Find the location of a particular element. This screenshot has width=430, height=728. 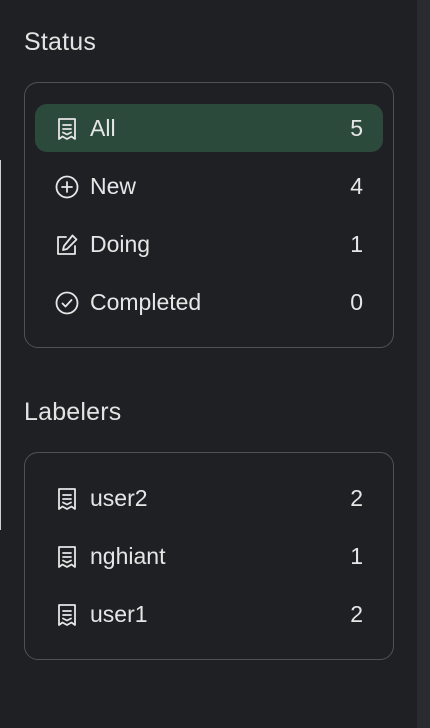

check-circle-icon is located at coordinates (66, 302).